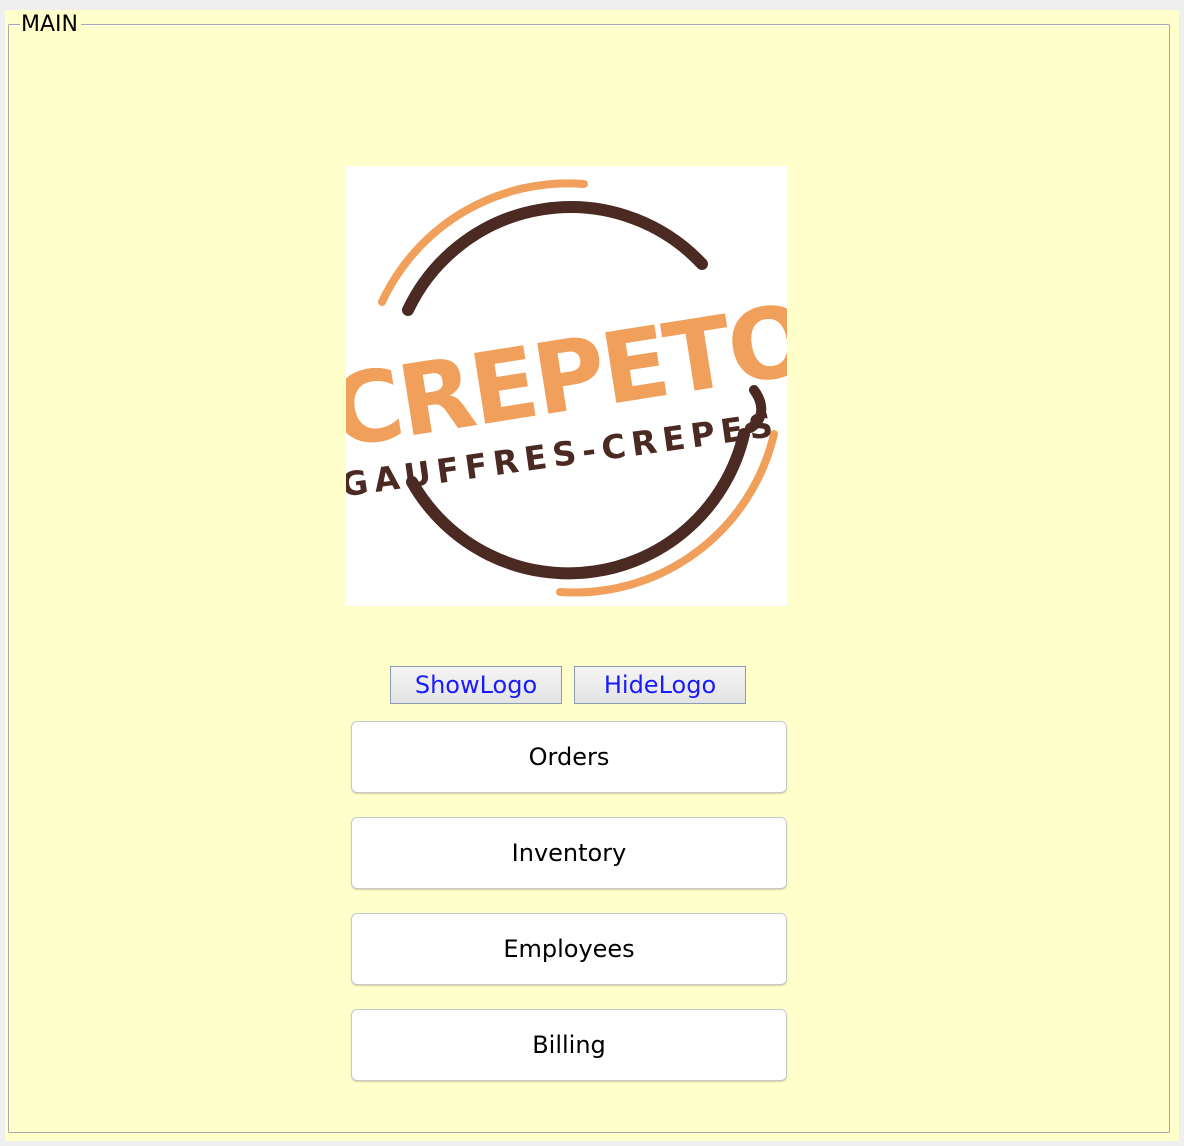 This screenshot has height=1146, width=1184. I want to click on billing-button: Billing, so click(569, 1045).